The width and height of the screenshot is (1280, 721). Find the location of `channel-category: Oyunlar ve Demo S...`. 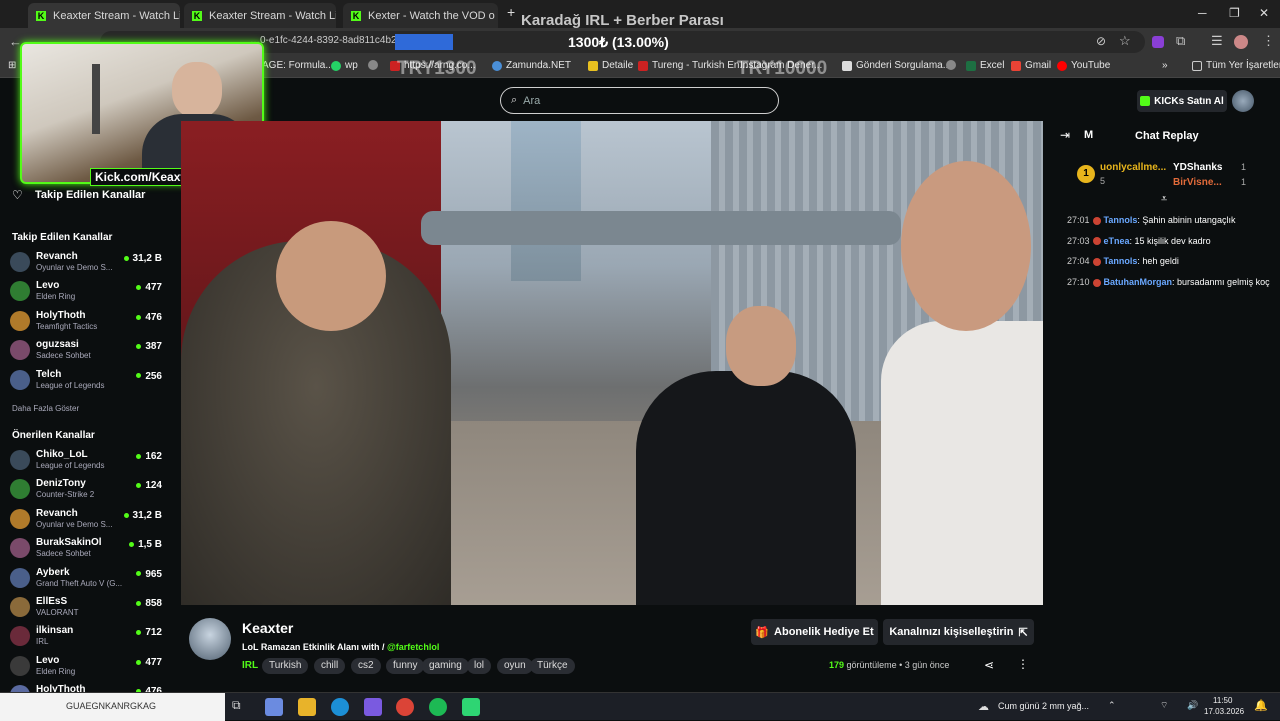

channel-category: Oyunlar ve Demo S... is located at coordinates (74, 524).